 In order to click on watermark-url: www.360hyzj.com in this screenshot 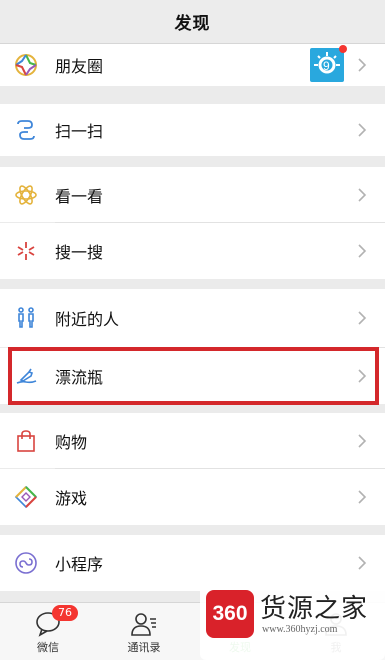, I will do `click(300, 629)`.